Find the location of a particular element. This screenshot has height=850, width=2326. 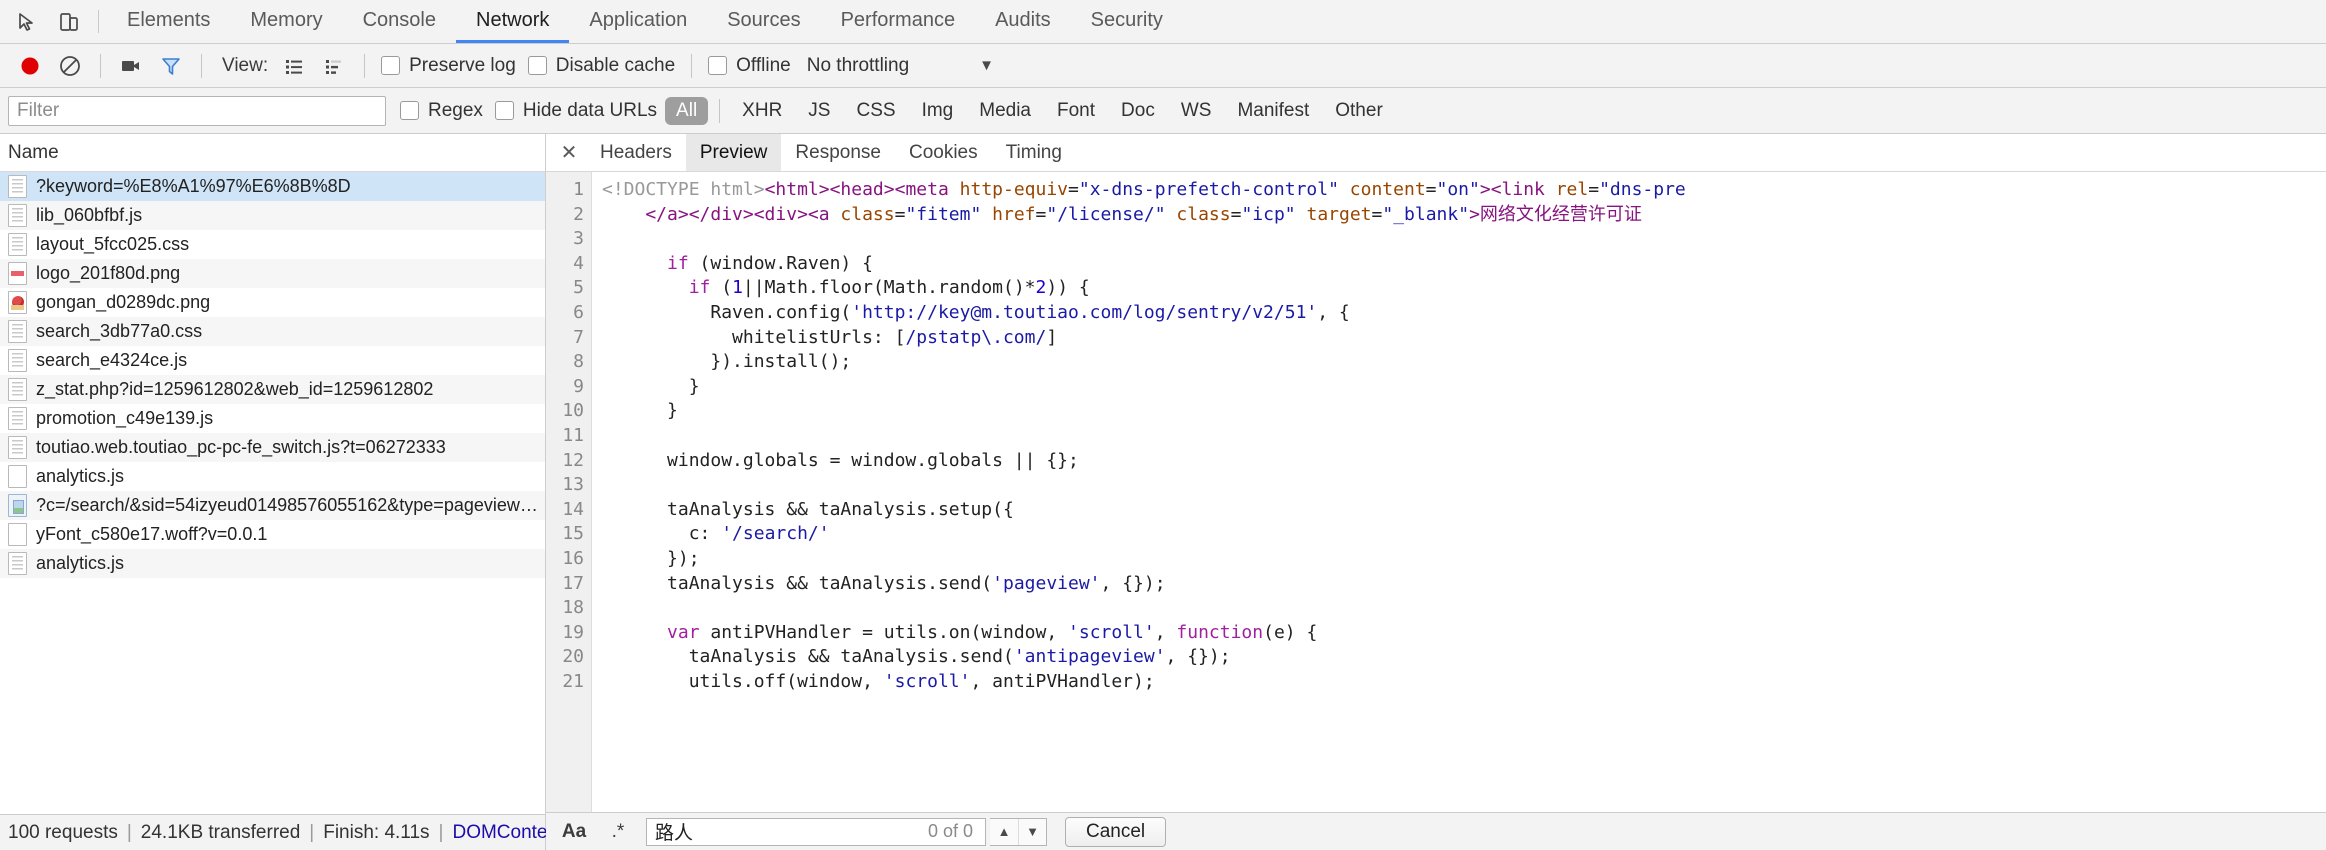

filter-type-other: Other is located at coordinates (1359, 111).